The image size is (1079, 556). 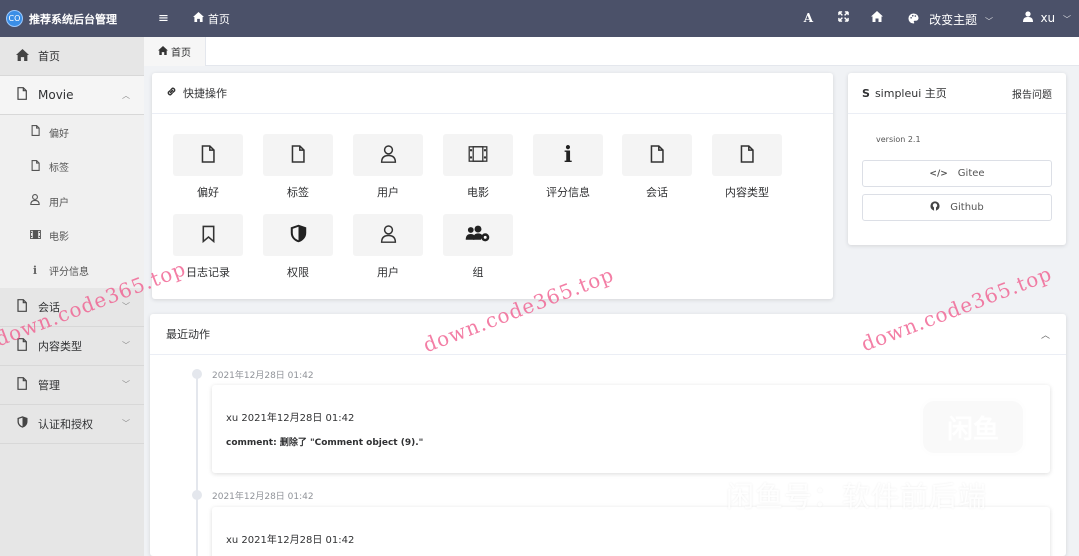 What do you see at coordinates (492, 93) in the screenshot?
I see `quick-actions-header: 快捷操作` at bounding box center [492, 93].